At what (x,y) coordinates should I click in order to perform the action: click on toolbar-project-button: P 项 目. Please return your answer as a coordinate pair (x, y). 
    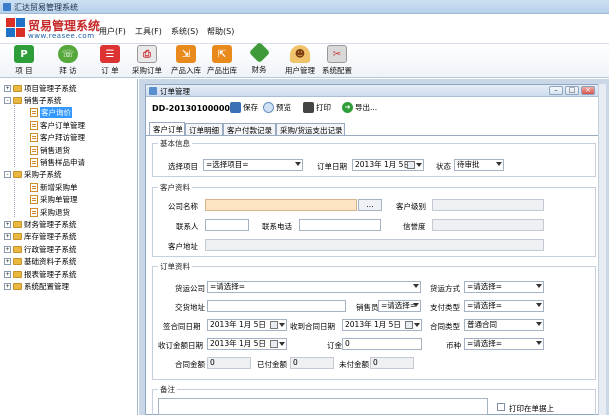
    Looking at the image, I should click on (24, 61).